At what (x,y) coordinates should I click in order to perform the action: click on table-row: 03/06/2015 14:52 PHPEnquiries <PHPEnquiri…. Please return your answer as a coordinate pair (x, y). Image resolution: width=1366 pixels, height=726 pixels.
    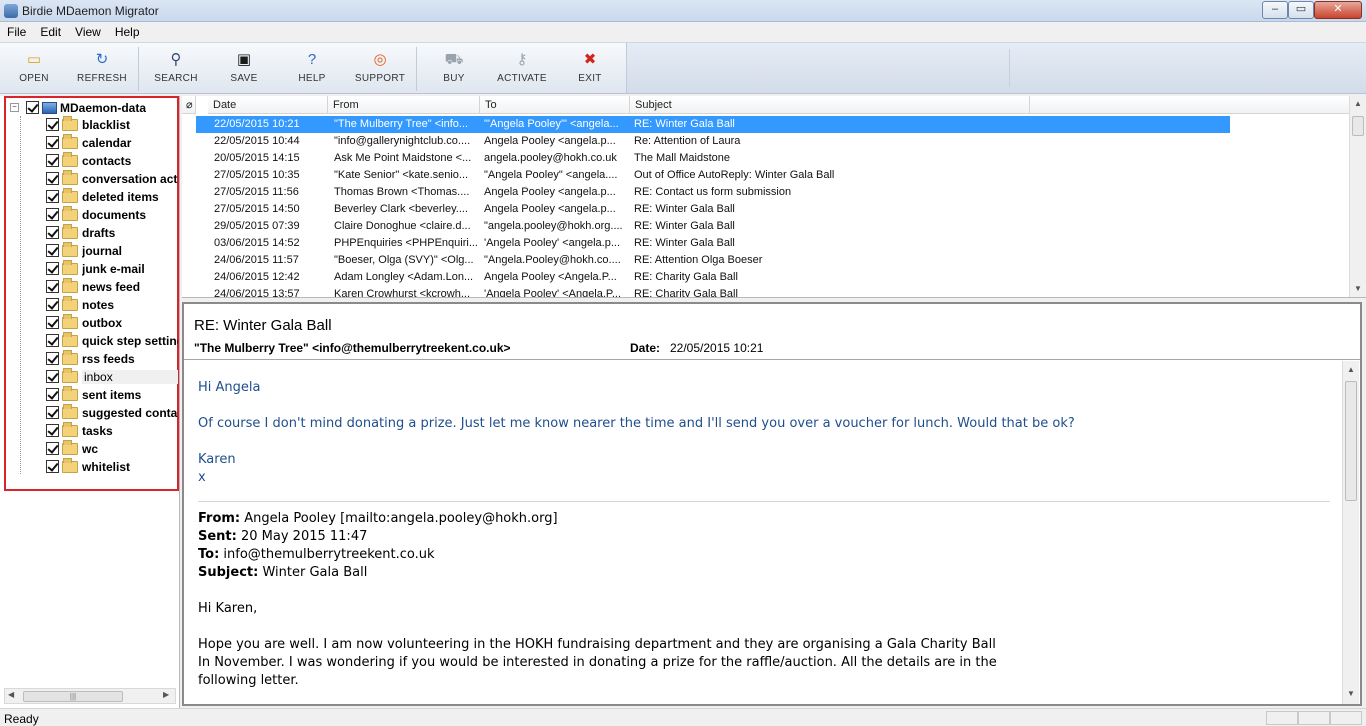
    Looking at the image, I should click on (713, 243).